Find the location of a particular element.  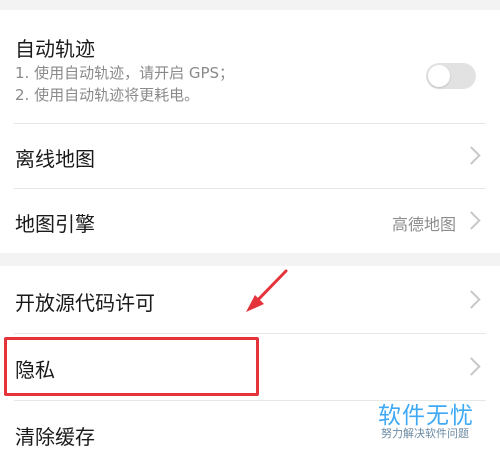

map-engine-row: 地图引擎 高德地图 is located at coordinates (250, 221).